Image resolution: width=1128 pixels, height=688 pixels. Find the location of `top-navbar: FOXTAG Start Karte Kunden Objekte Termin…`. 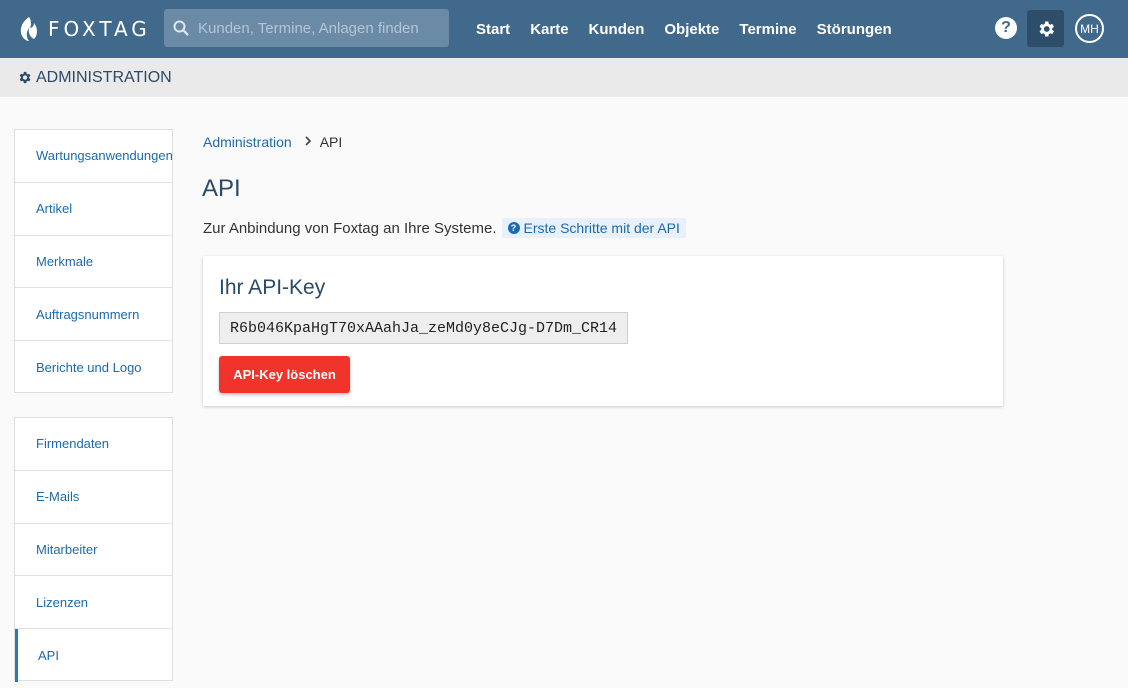

top-navbar: FOXTAG Start Karte Kunden Objekte Termin… is located at coordinates (564, 29).